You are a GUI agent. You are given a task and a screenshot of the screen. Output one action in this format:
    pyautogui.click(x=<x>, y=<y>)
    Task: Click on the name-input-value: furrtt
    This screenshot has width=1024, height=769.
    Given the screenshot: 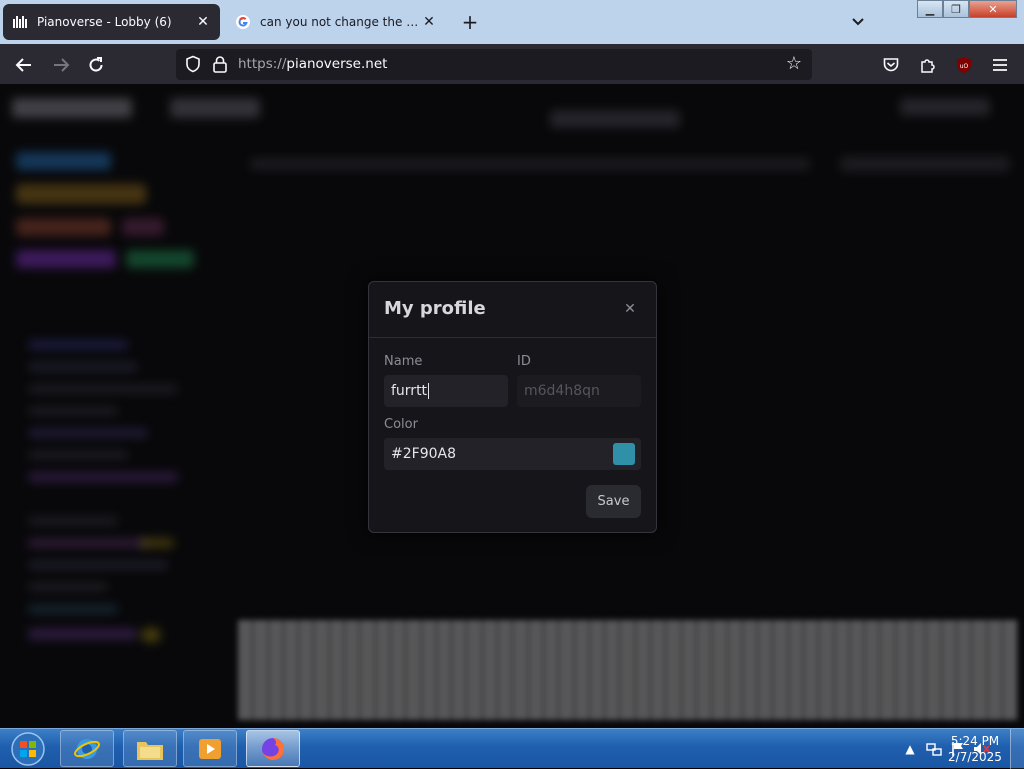 What is the action you would take?
    pyautogui.click(x=409, y=391)
    